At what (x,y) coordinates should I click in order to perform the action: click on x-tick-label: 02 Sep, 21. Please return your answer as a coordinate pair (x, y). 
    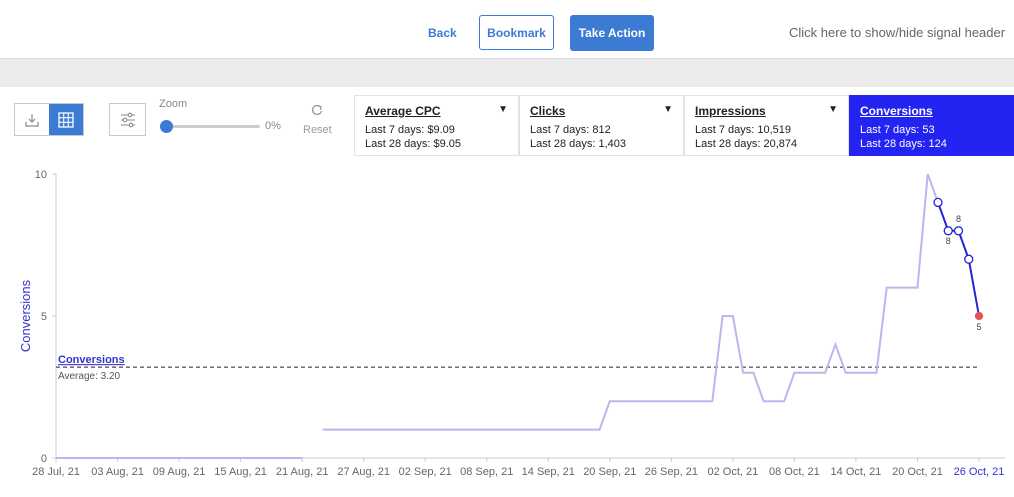
    Looking at the image, I should click on (425, 472).